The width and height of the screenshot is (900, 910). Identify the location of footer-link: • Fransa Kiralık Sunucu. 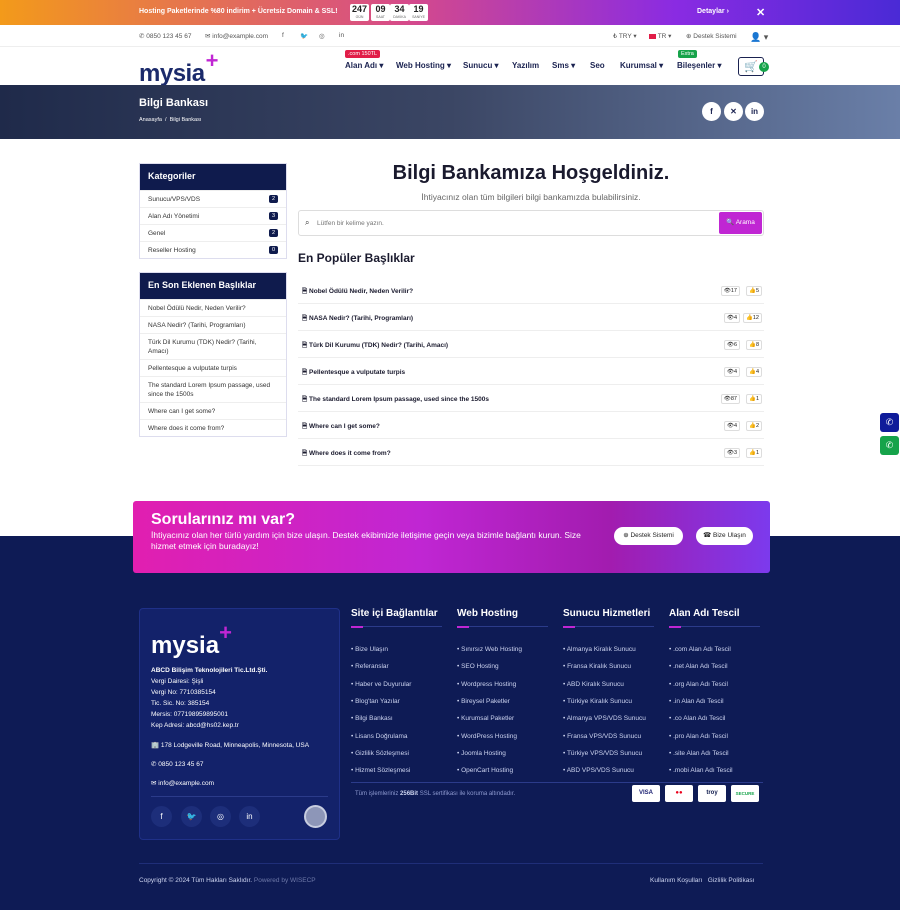
(597, 666).